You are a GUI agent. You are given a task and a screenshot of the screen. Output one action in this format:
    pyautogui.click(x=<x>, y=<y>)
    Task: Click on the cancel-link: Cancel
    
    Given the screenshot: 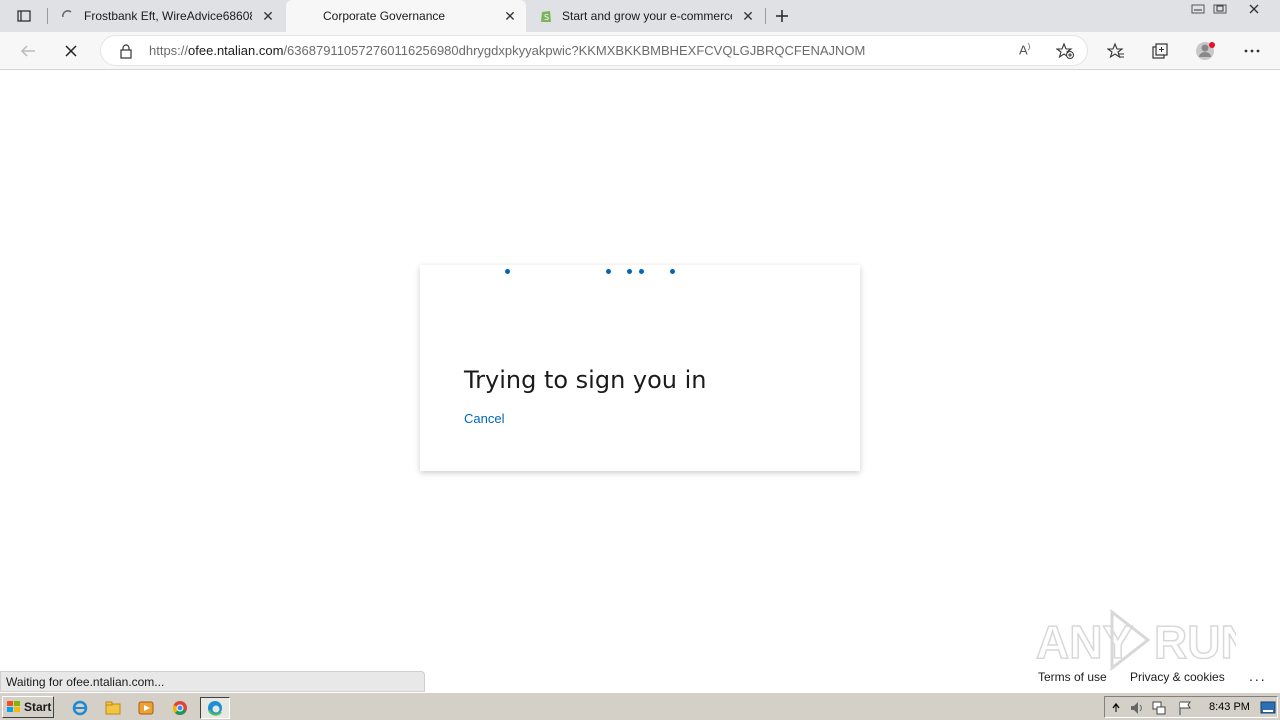 What is the action you would take?
    pyautogui.click(x=484, y=418)
    